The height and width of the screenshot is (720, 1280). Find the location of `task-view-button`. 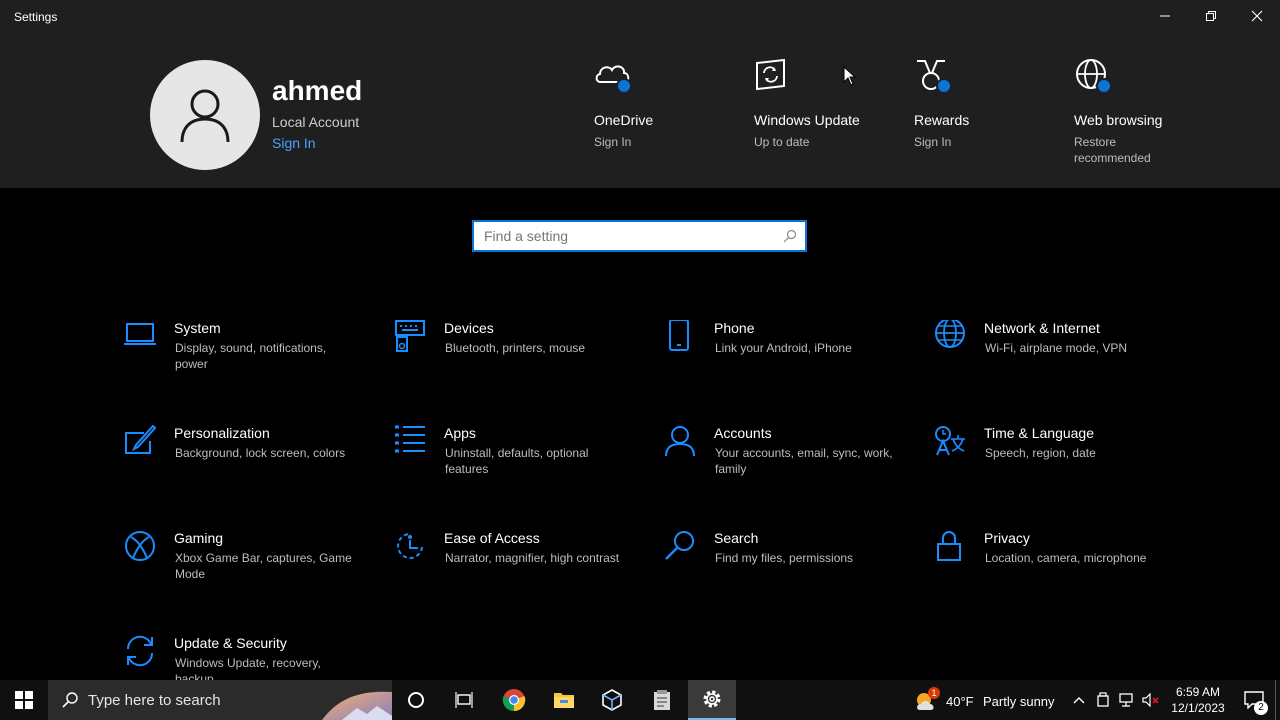

task-view-button is located at coordinates (464, 700).